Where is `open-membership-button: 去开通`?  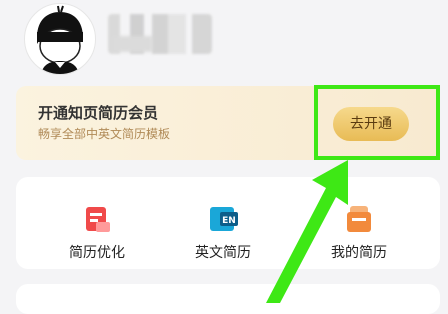
open-membership-button: 去开通 is located at coordinates (371, 124).